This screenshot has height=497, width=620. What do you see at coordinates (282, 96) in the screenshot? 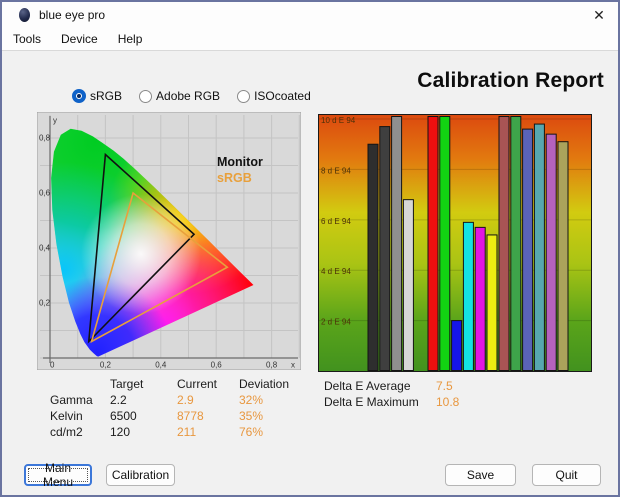
I see `radio-isocoated-label: ISOcoated` at bounding box center [282, 96].